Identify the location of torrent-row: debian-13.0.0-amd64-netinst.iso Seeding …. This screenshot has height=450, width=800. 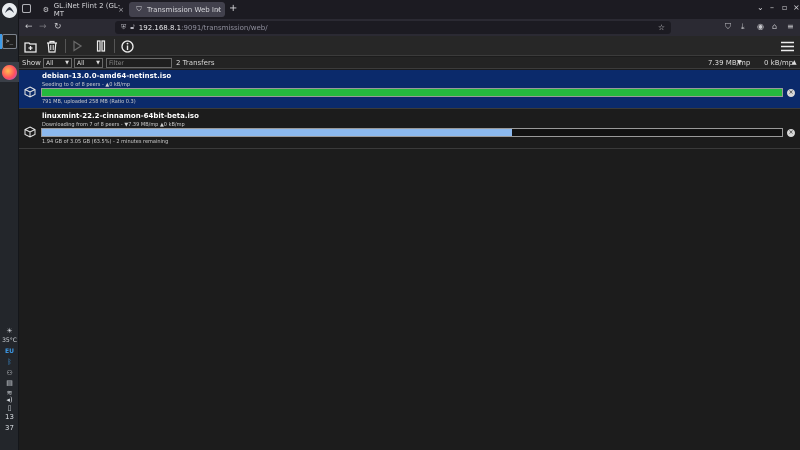
(409, 89).